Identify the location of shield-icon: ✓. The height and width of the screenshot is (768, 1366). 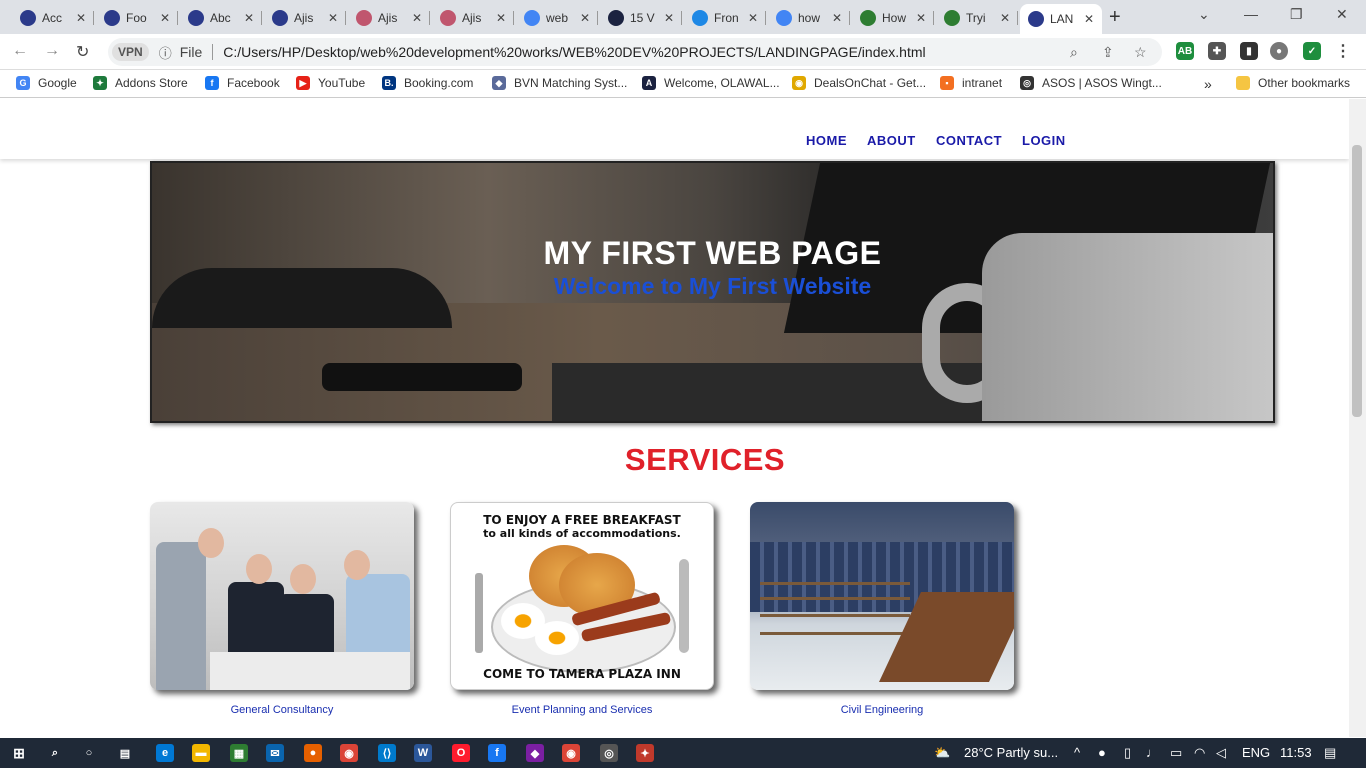
(1312, 51).